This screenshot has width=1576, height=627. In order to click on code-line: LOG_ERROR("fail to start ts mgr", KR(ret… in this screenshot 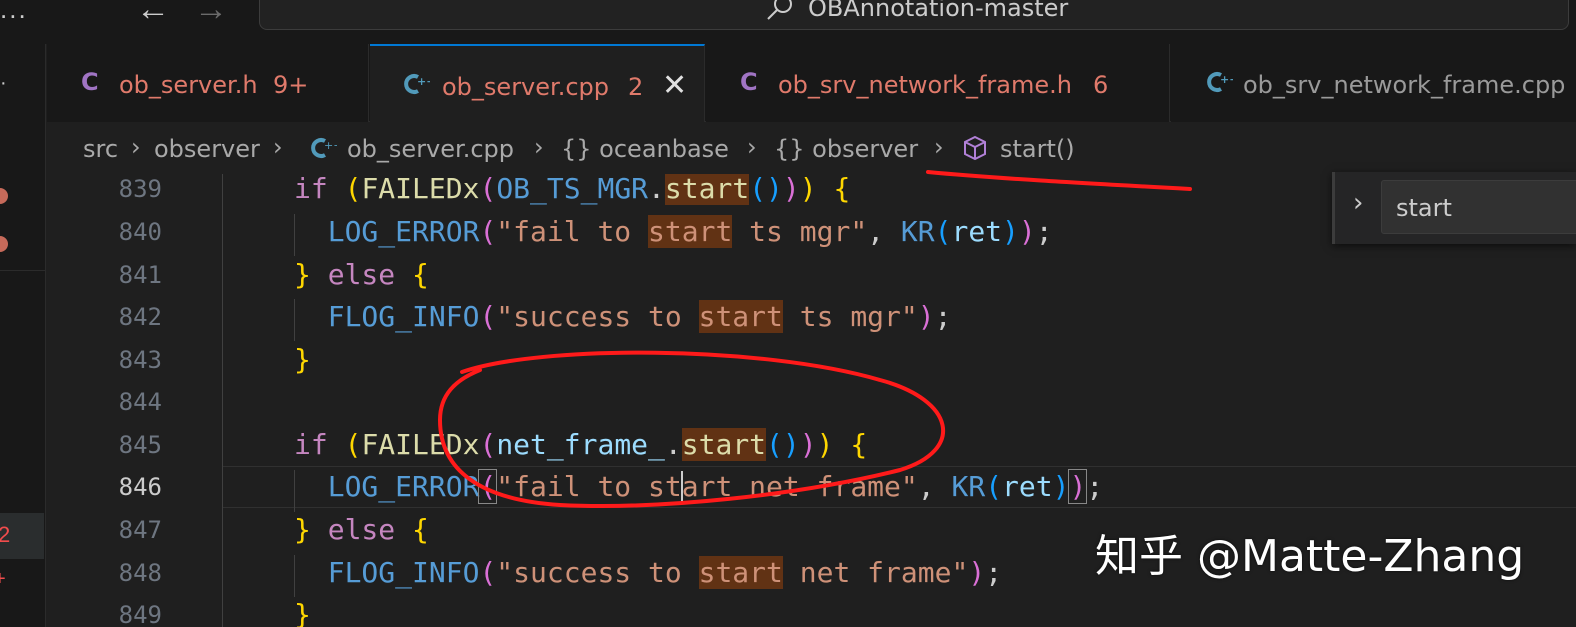, I will do `click(690, 231)`.